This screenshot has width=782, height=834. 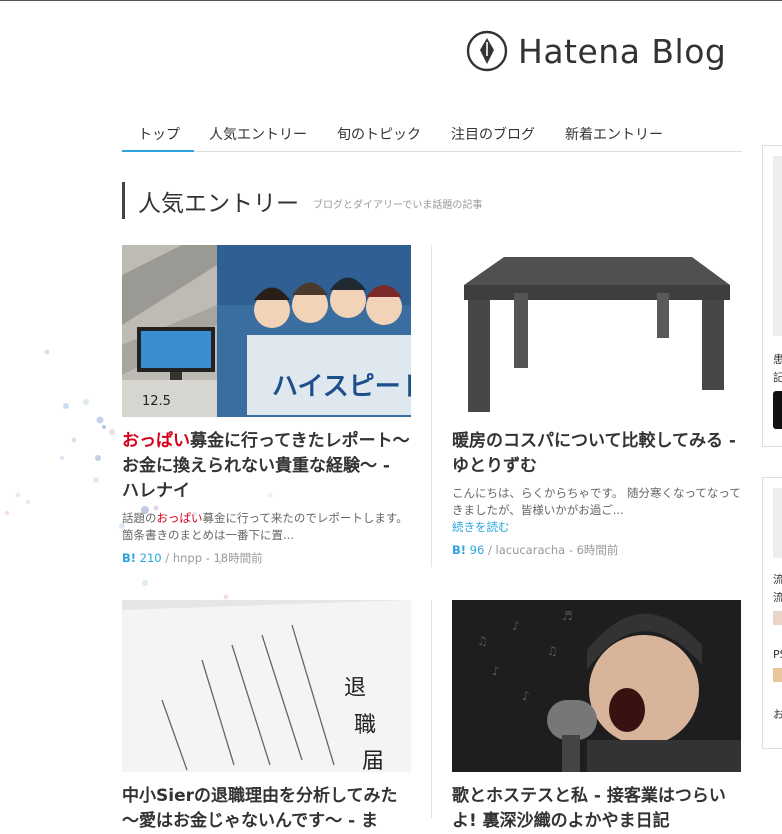 I want to click on tab-top: トップ, so click(x=158, y=136).